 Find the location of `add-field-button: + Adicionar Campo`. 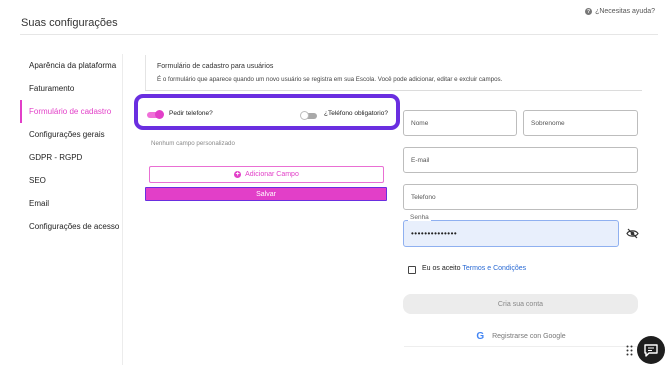

add-field-button: + Adicionar Campo is located at coordinates (266, 174).